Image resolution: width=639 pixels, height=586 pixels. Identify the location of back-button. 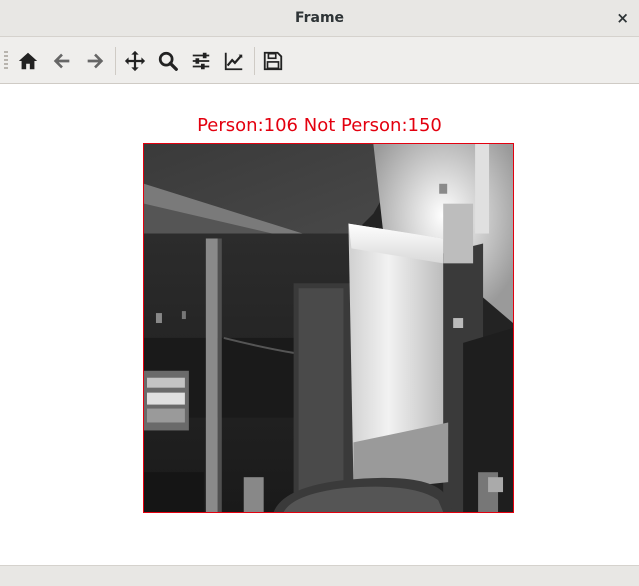
(62, 61).